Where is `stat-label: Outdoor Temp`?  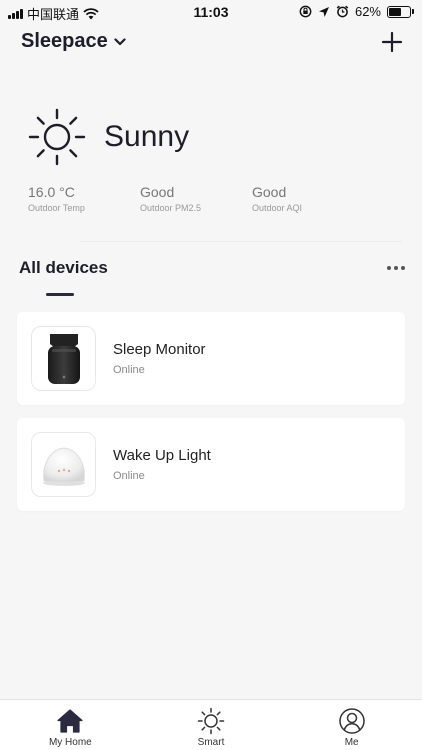
stat-label: Outdoor Temp is located at coordinates (56, 208).